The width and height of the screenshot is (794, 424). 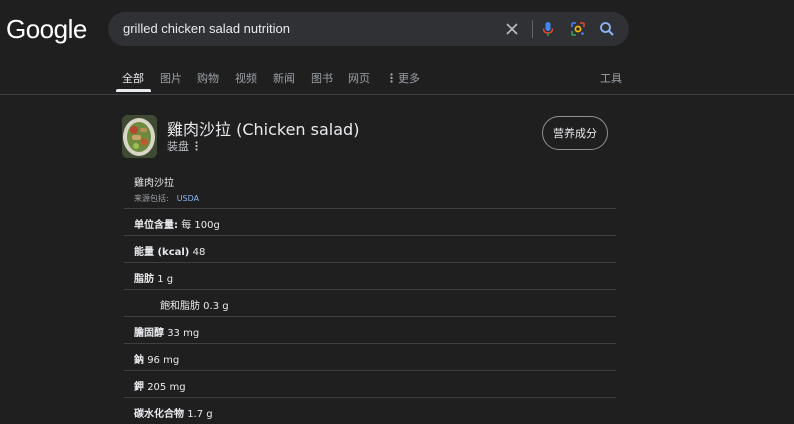 I want to click on active-tab-indicator, so click(x=133, y=90).